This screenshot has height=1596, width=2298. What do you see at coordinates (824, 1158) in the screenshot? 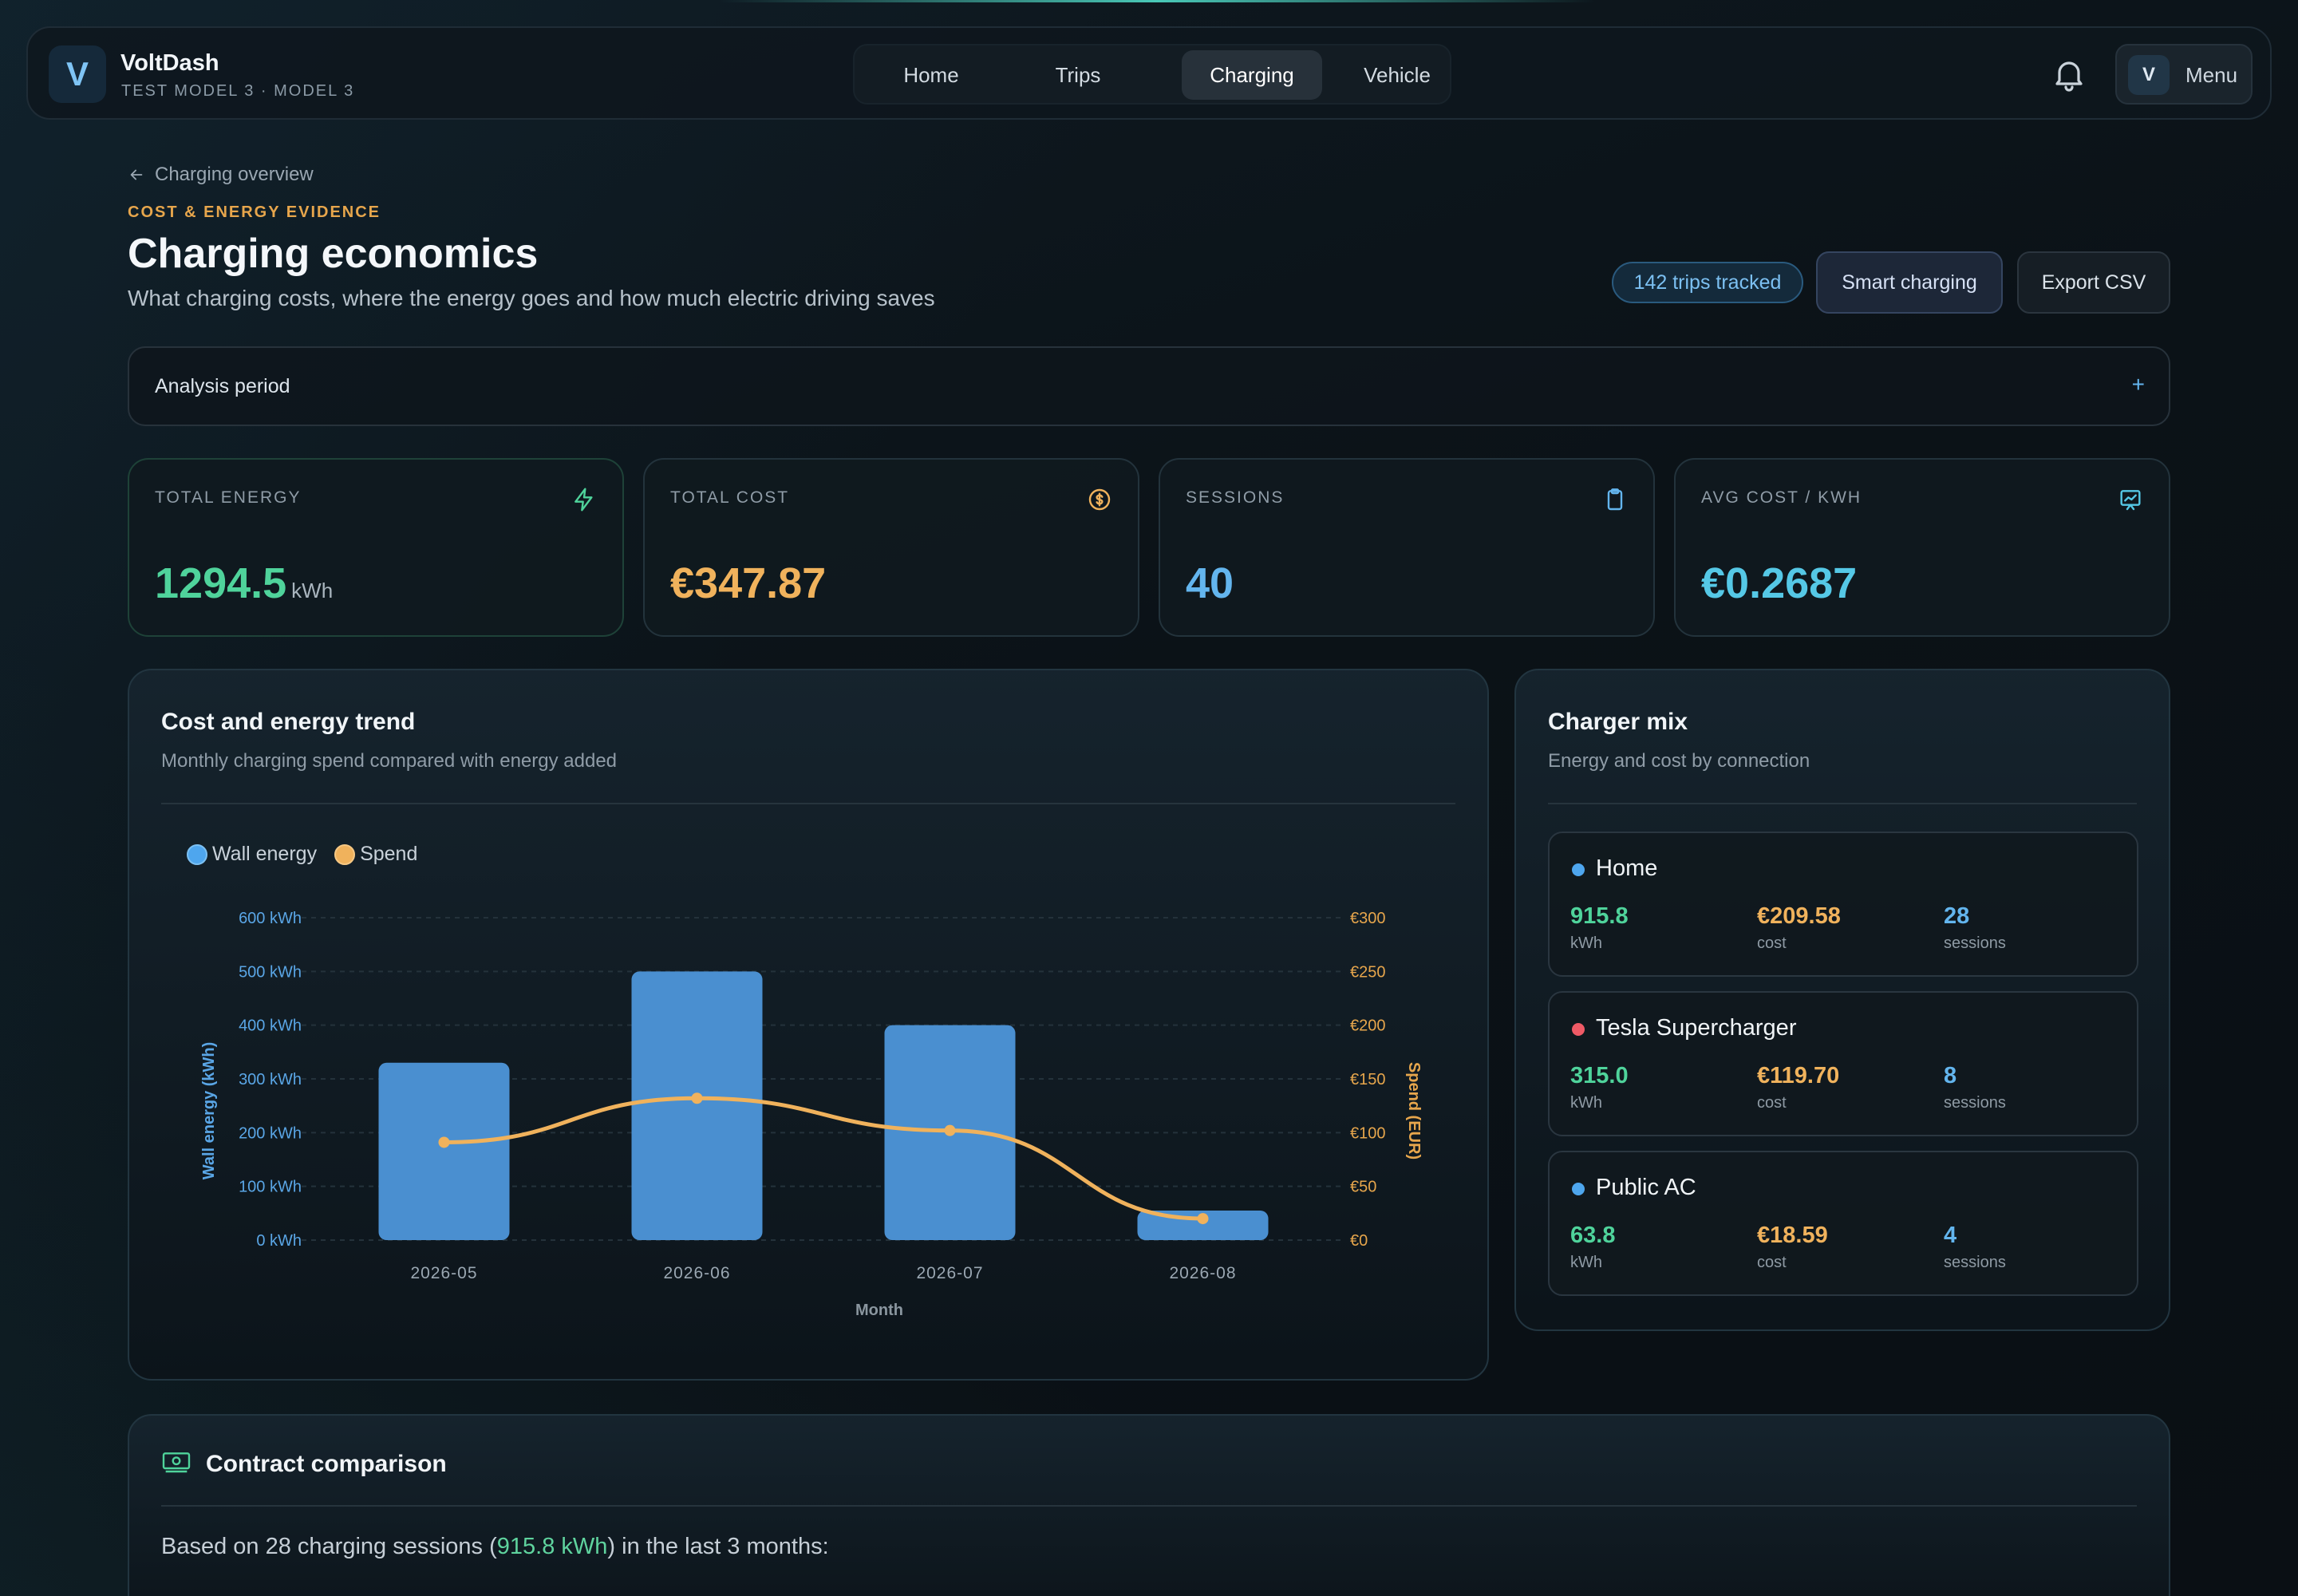
I see `line-spend` at bounding box center [824, 1158].